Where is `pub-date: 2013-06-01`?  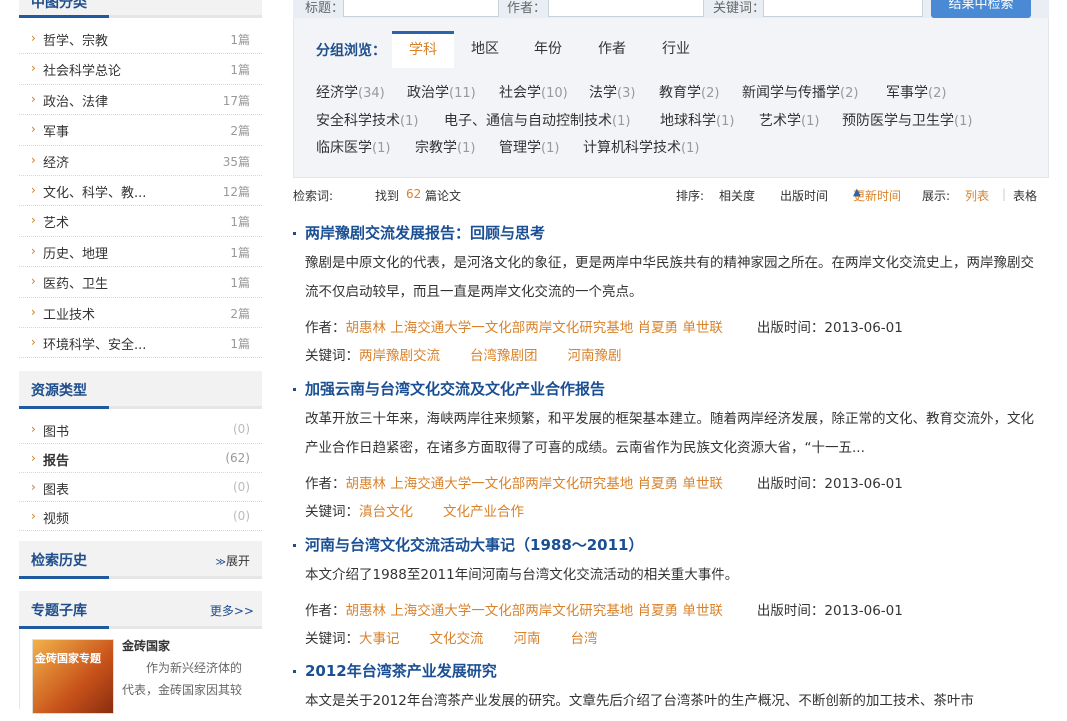 pub-date: 2013-06-01 is located at coordinates (863, 484).